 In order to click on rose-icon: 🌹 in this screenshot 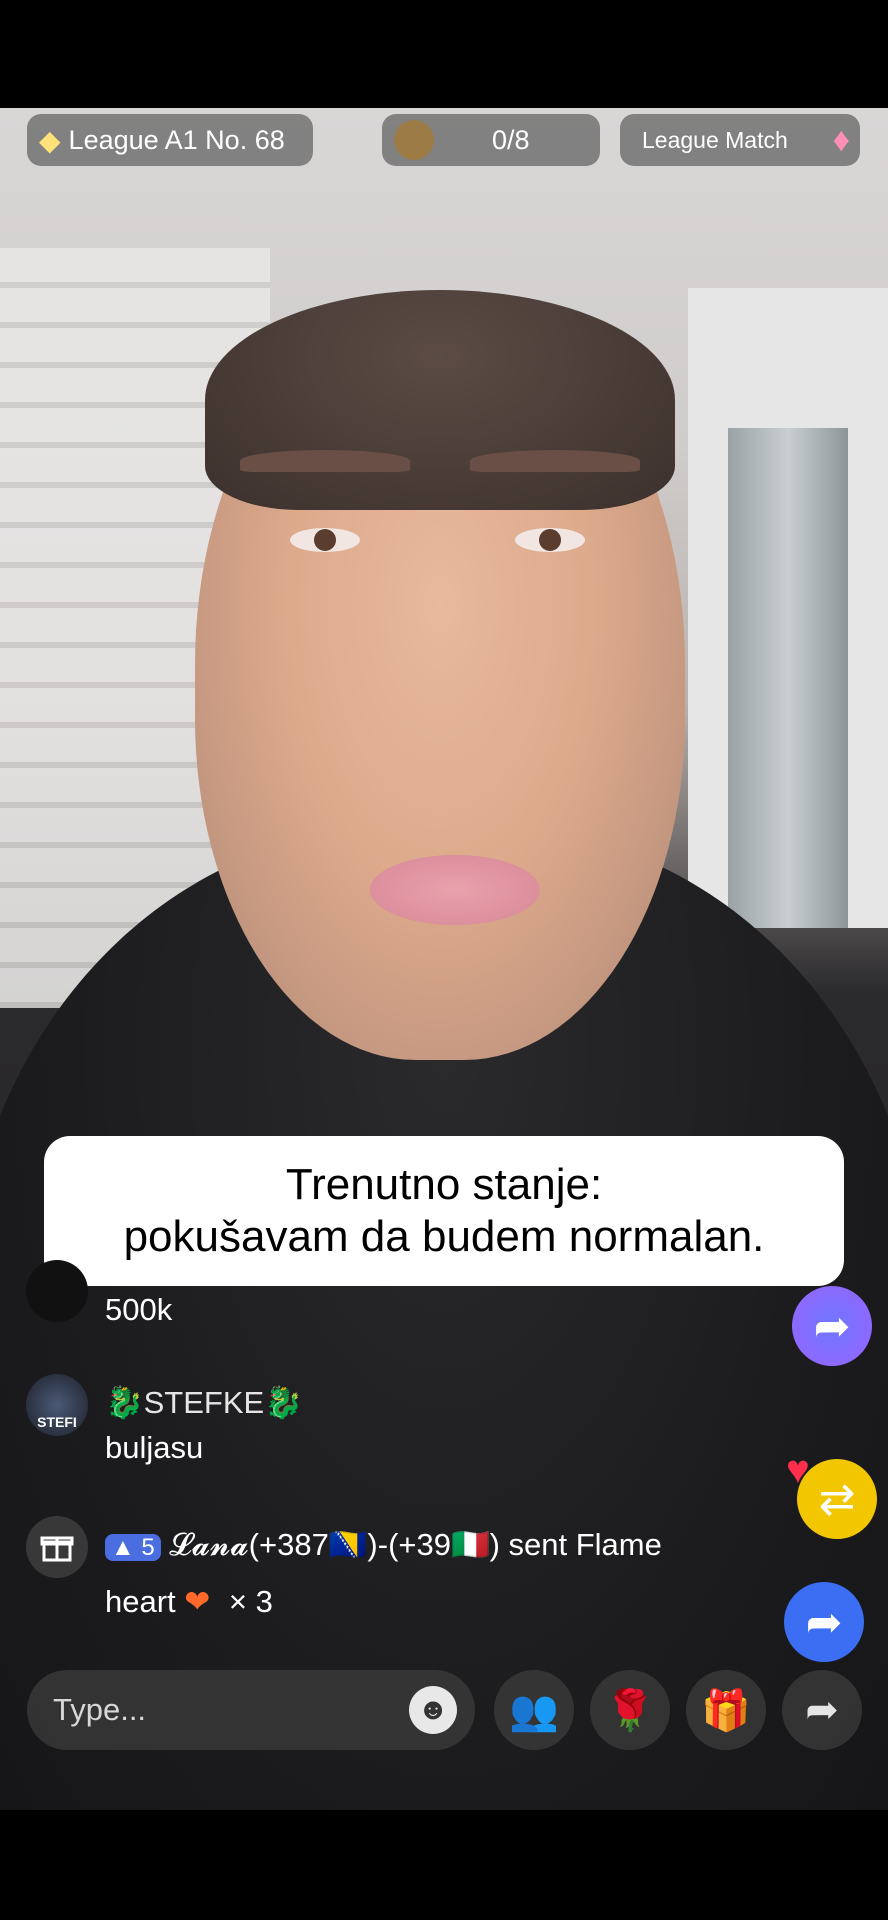, I will do `click(630, 1710)`.